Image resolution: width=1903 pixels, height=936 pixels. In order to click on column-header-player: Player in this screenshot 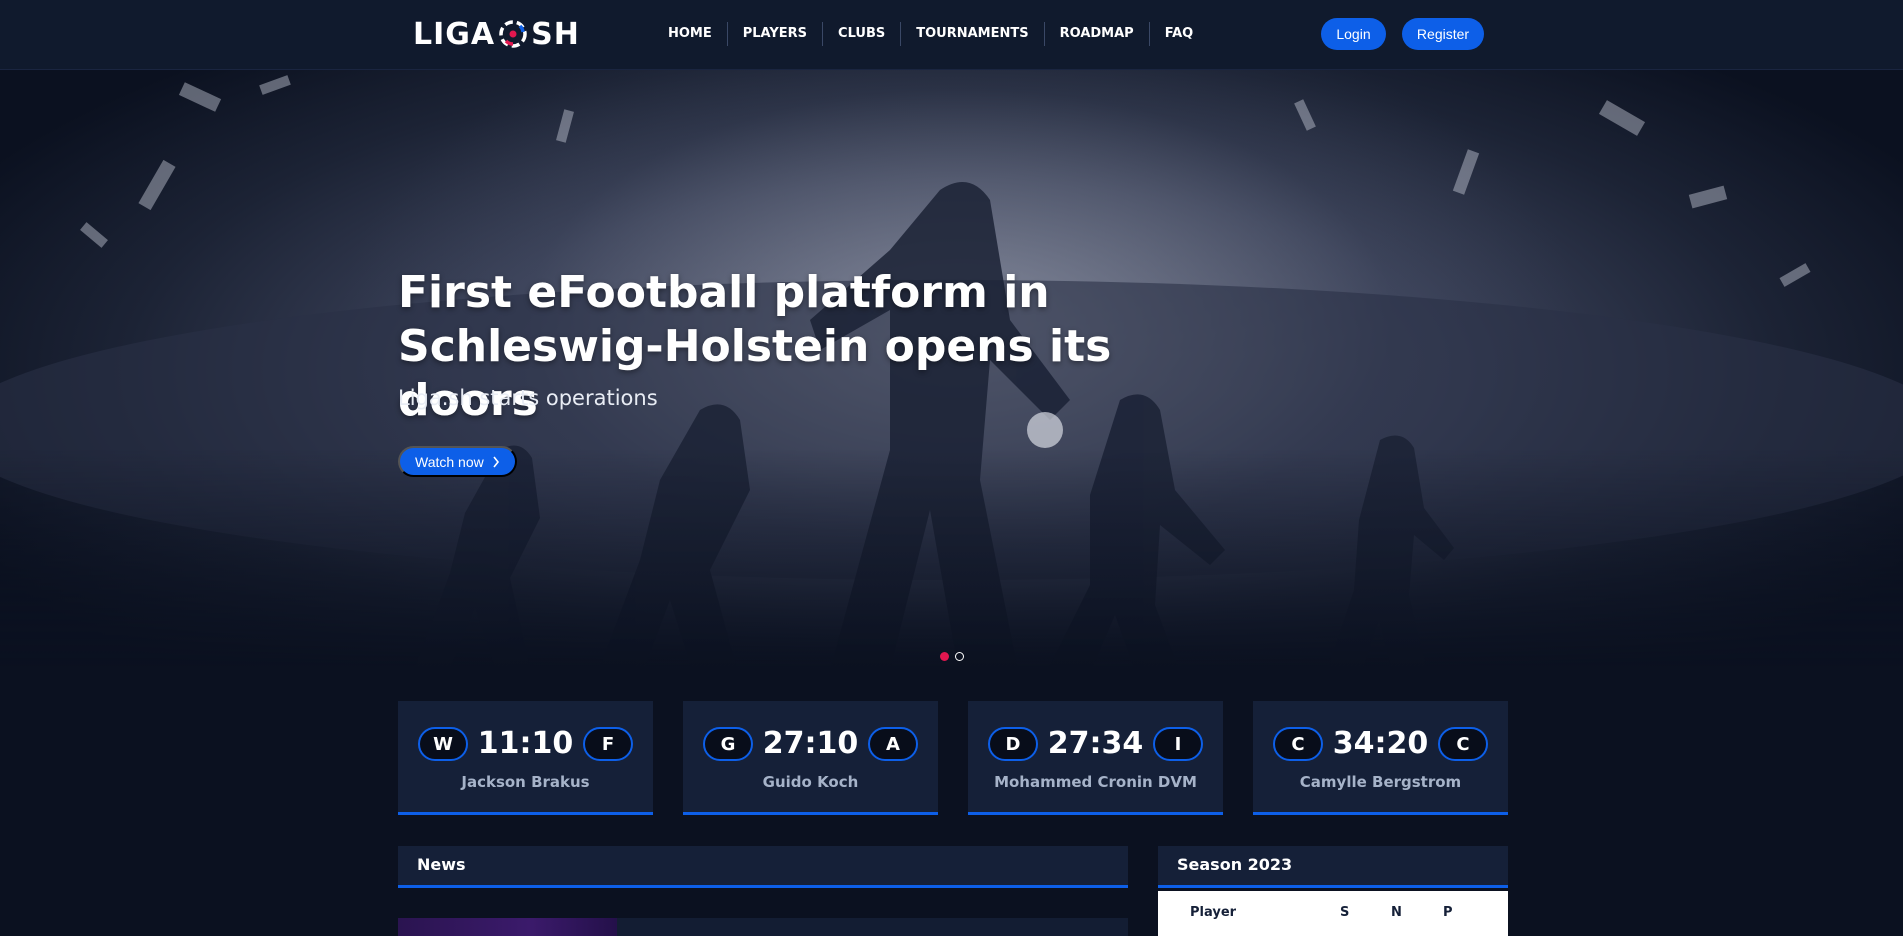, I will do `click(1213, 912)`.